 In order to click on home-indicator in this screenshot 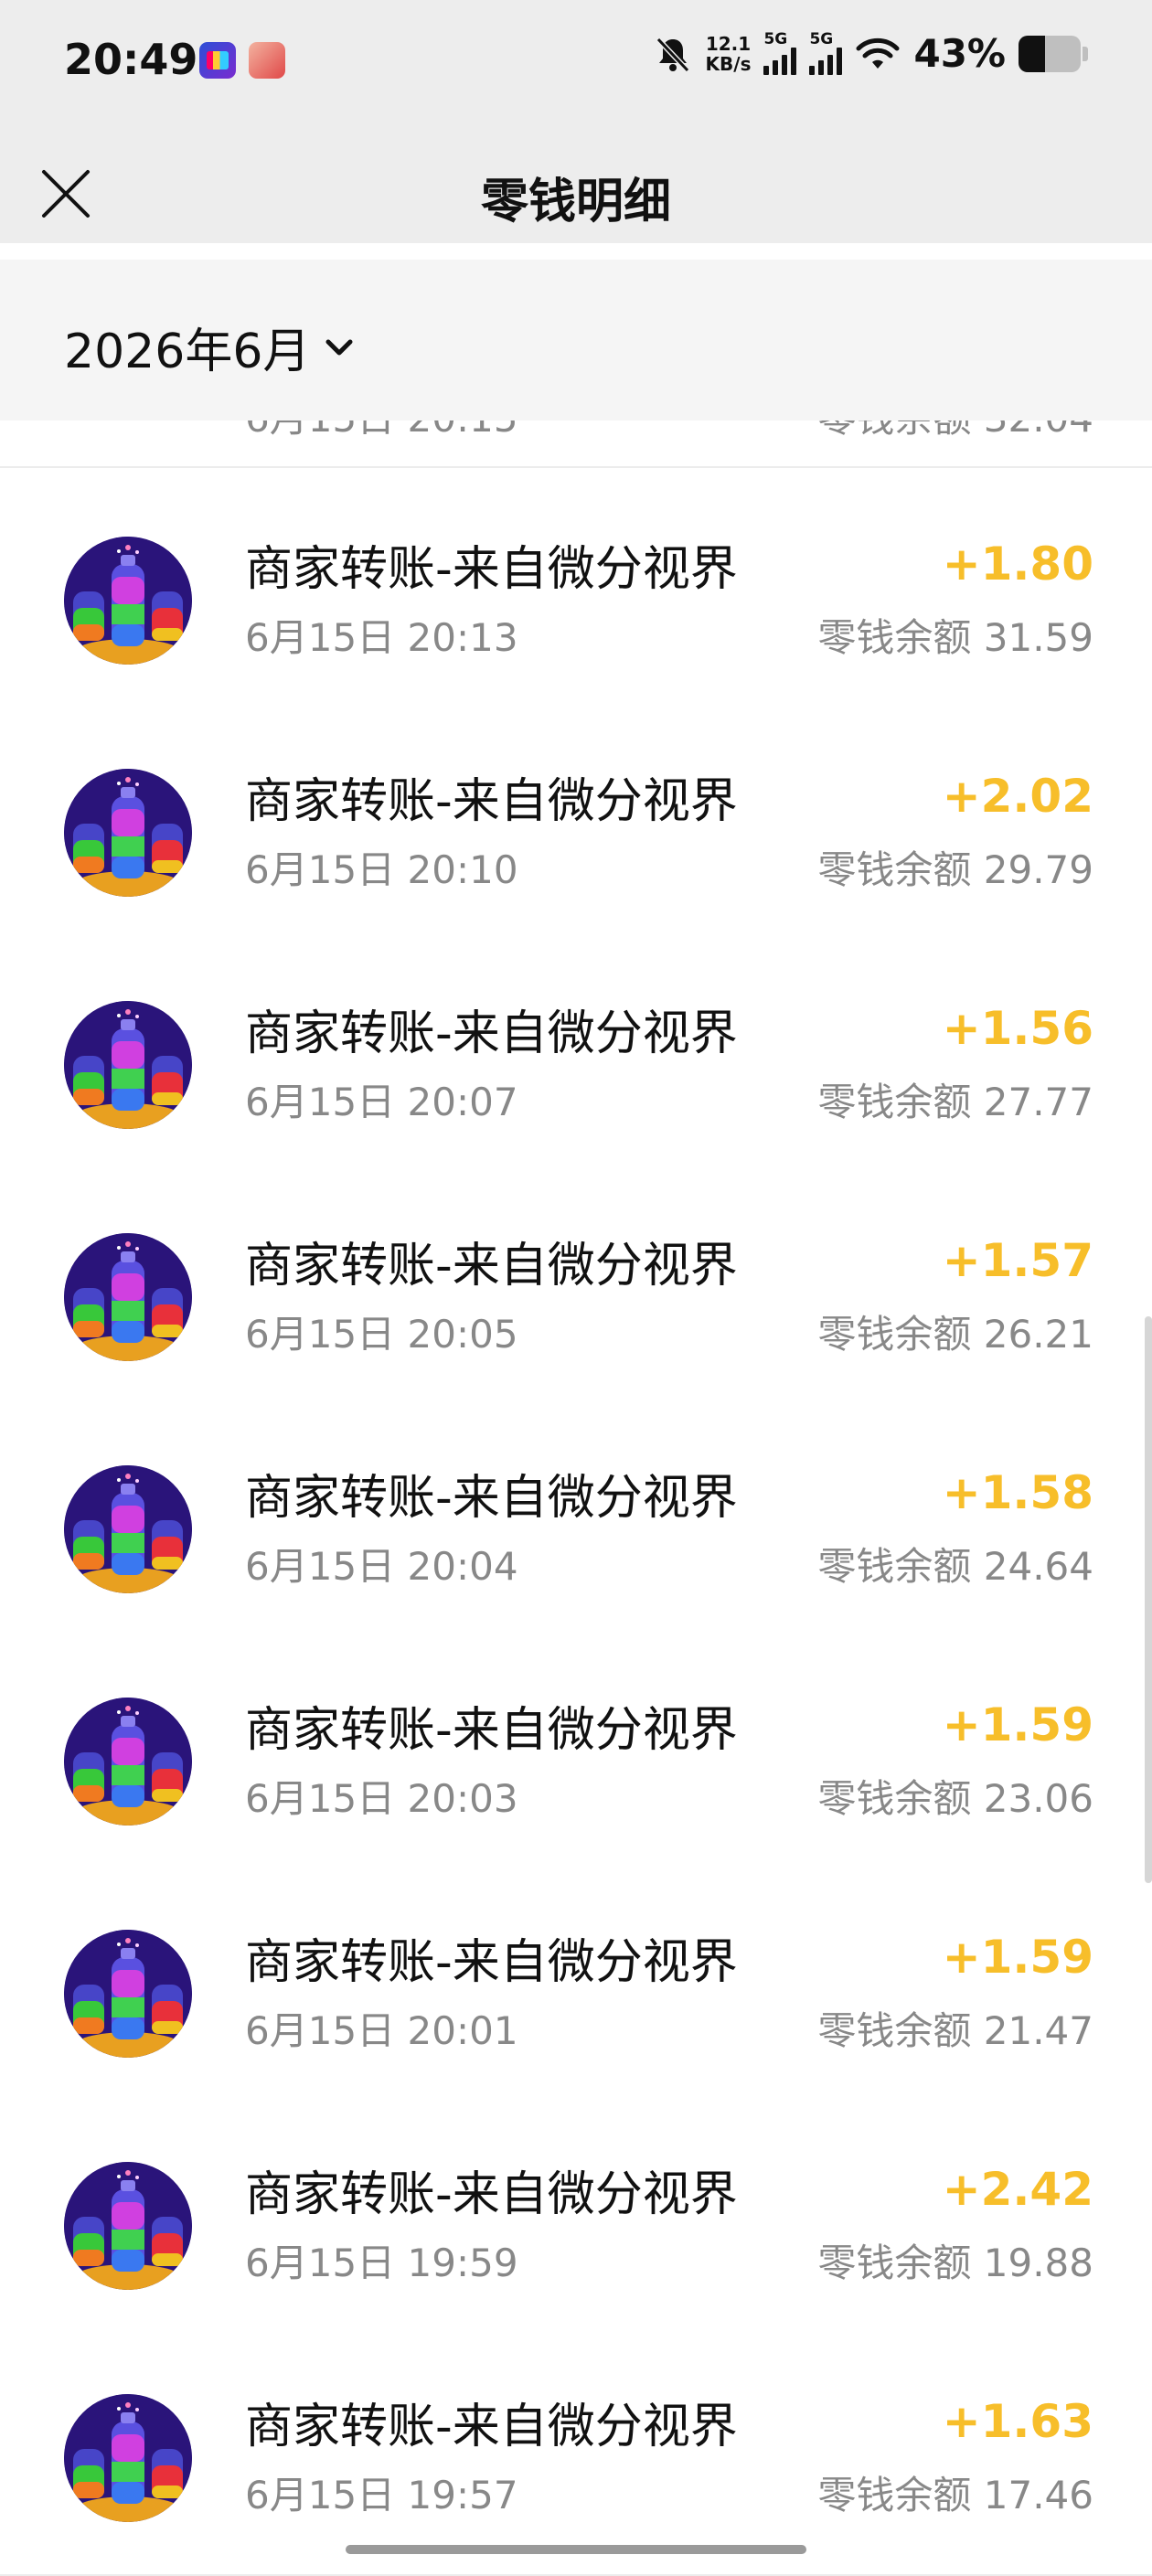, I will do `click(576, 2549)`.